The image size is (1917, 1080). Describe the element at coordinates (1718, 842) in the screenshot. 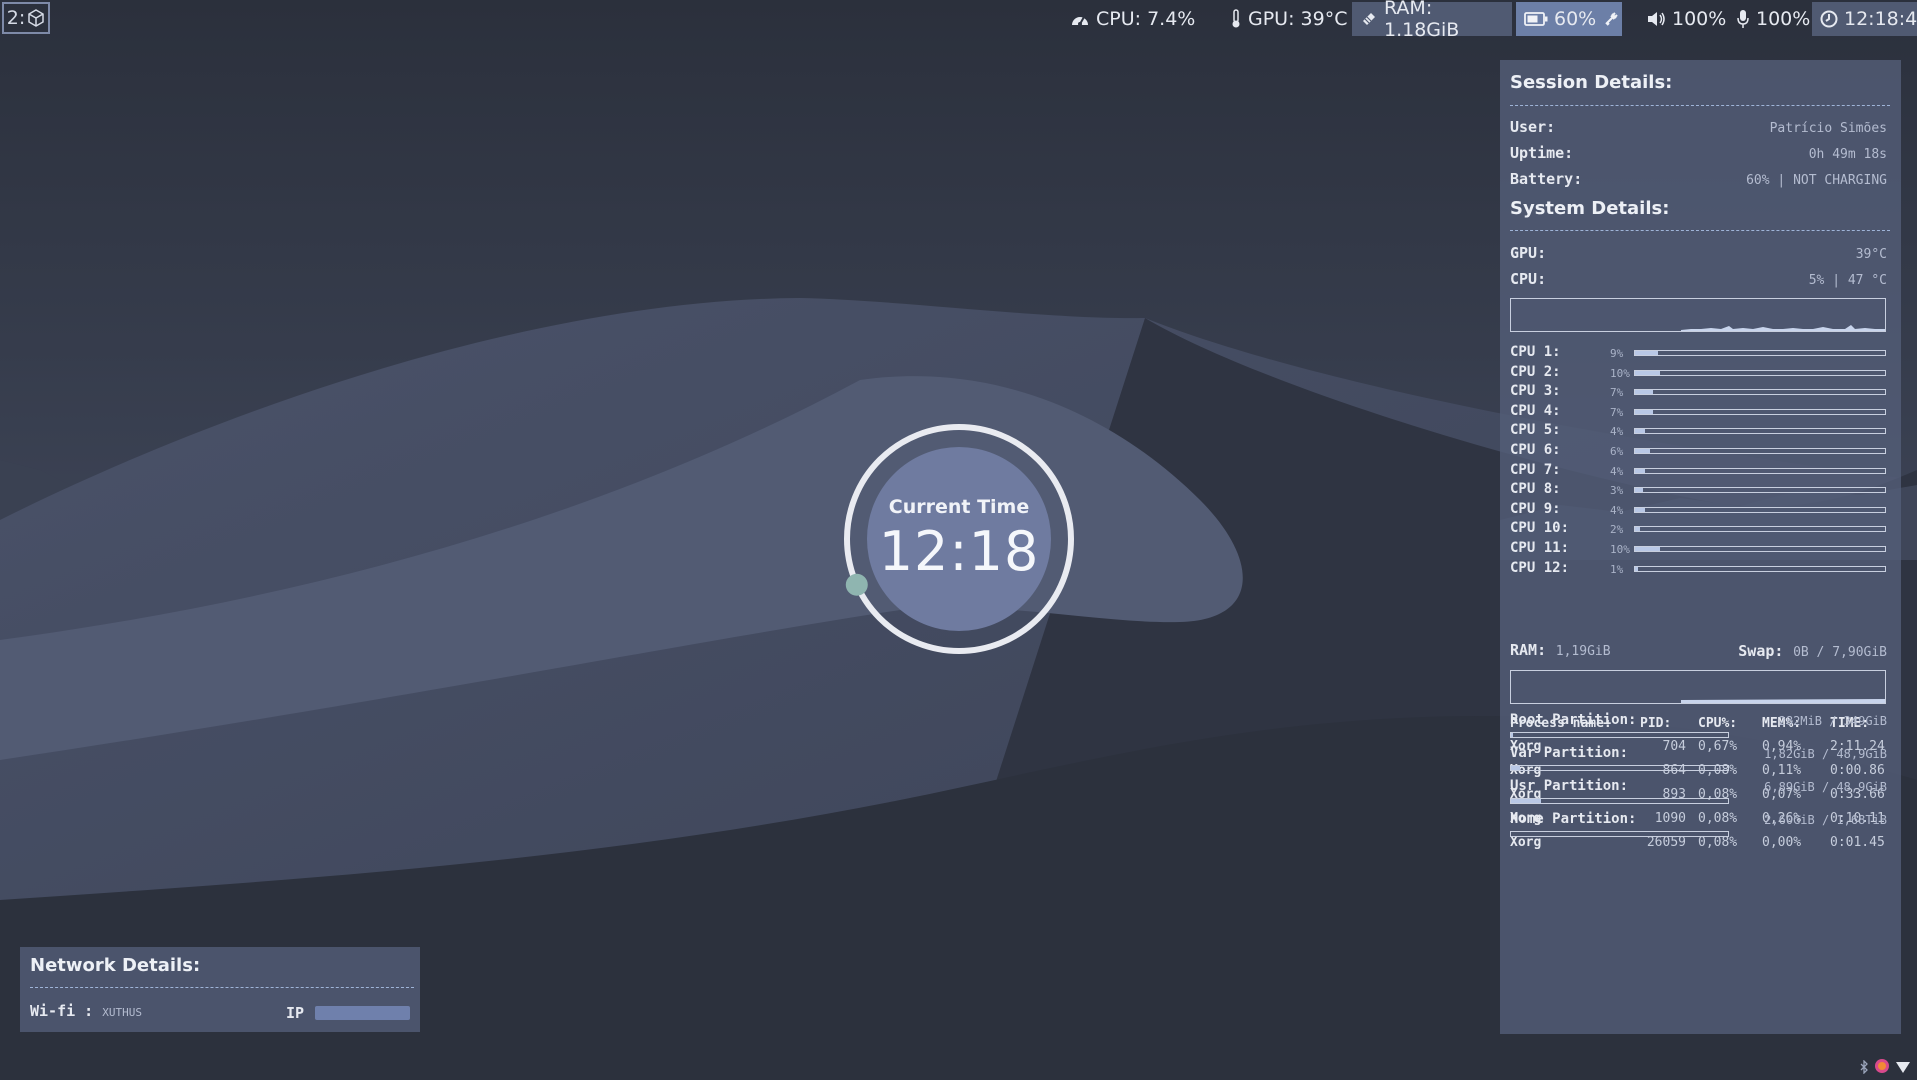

I see `process-cpu-cell: 0,08%` at that location.